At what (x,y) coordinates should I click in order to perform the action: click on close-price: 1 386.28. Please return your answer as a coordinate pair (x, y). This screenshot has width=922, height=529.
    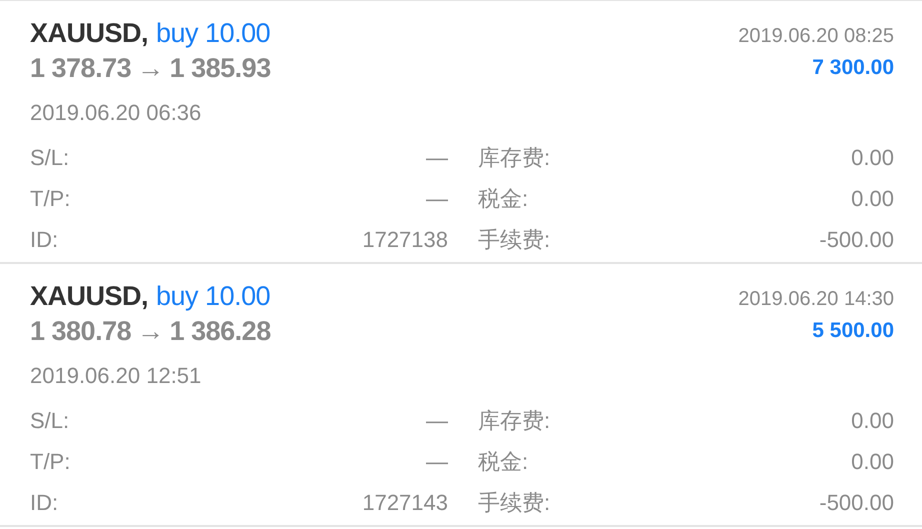
    Looking at the image, I should click on (220, 331).